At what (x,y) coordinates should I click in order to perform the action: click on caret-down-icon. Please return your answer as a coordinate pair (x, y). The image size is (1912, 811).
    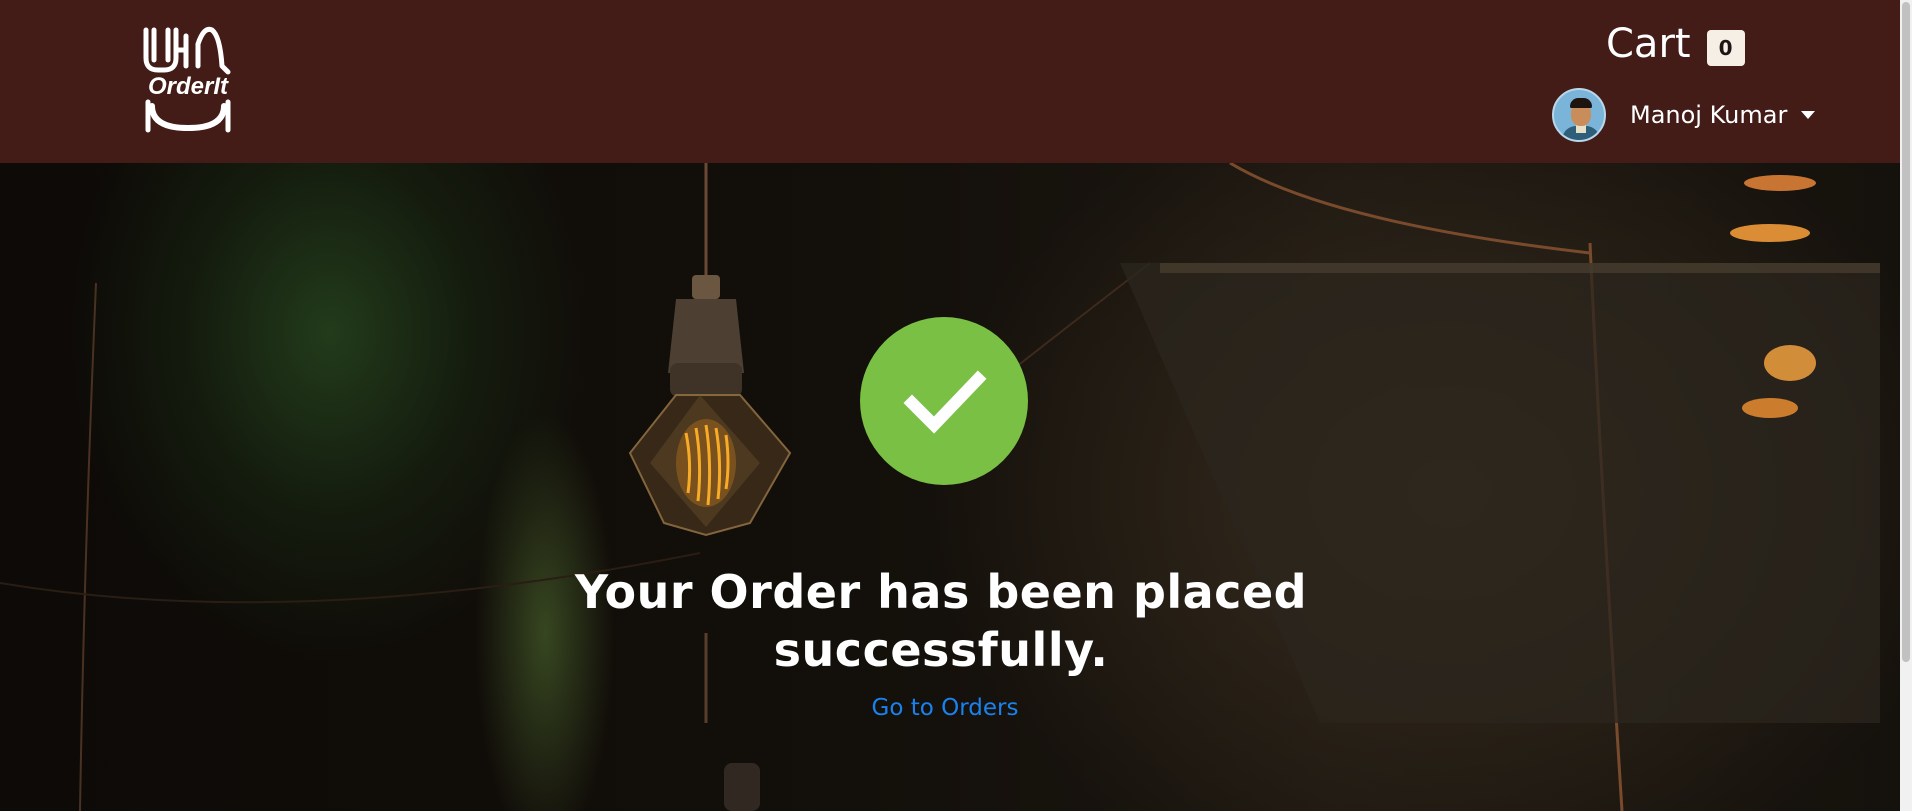
    Looking at the image, I should click on (1808, 115).